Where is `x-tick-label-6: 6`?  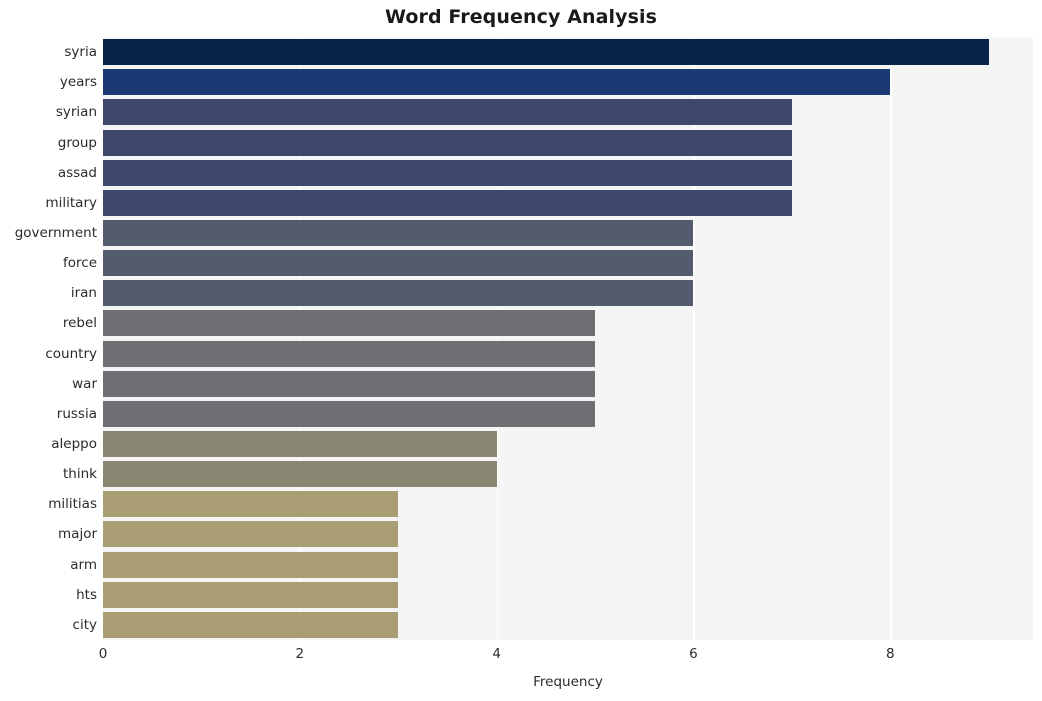 x-tick-label-6: 6 is located at coordinates (693, 654).